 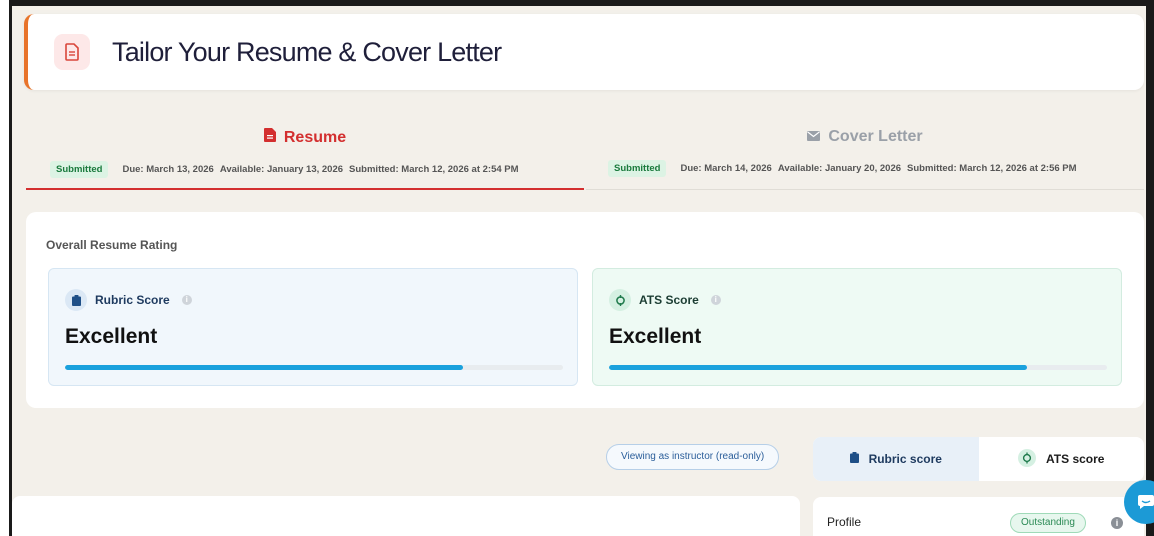 What do you see at coordinates (669, 300) in the screenshot?
I see `ats-score-title: ATS Score` at bounding box center [669, 300].